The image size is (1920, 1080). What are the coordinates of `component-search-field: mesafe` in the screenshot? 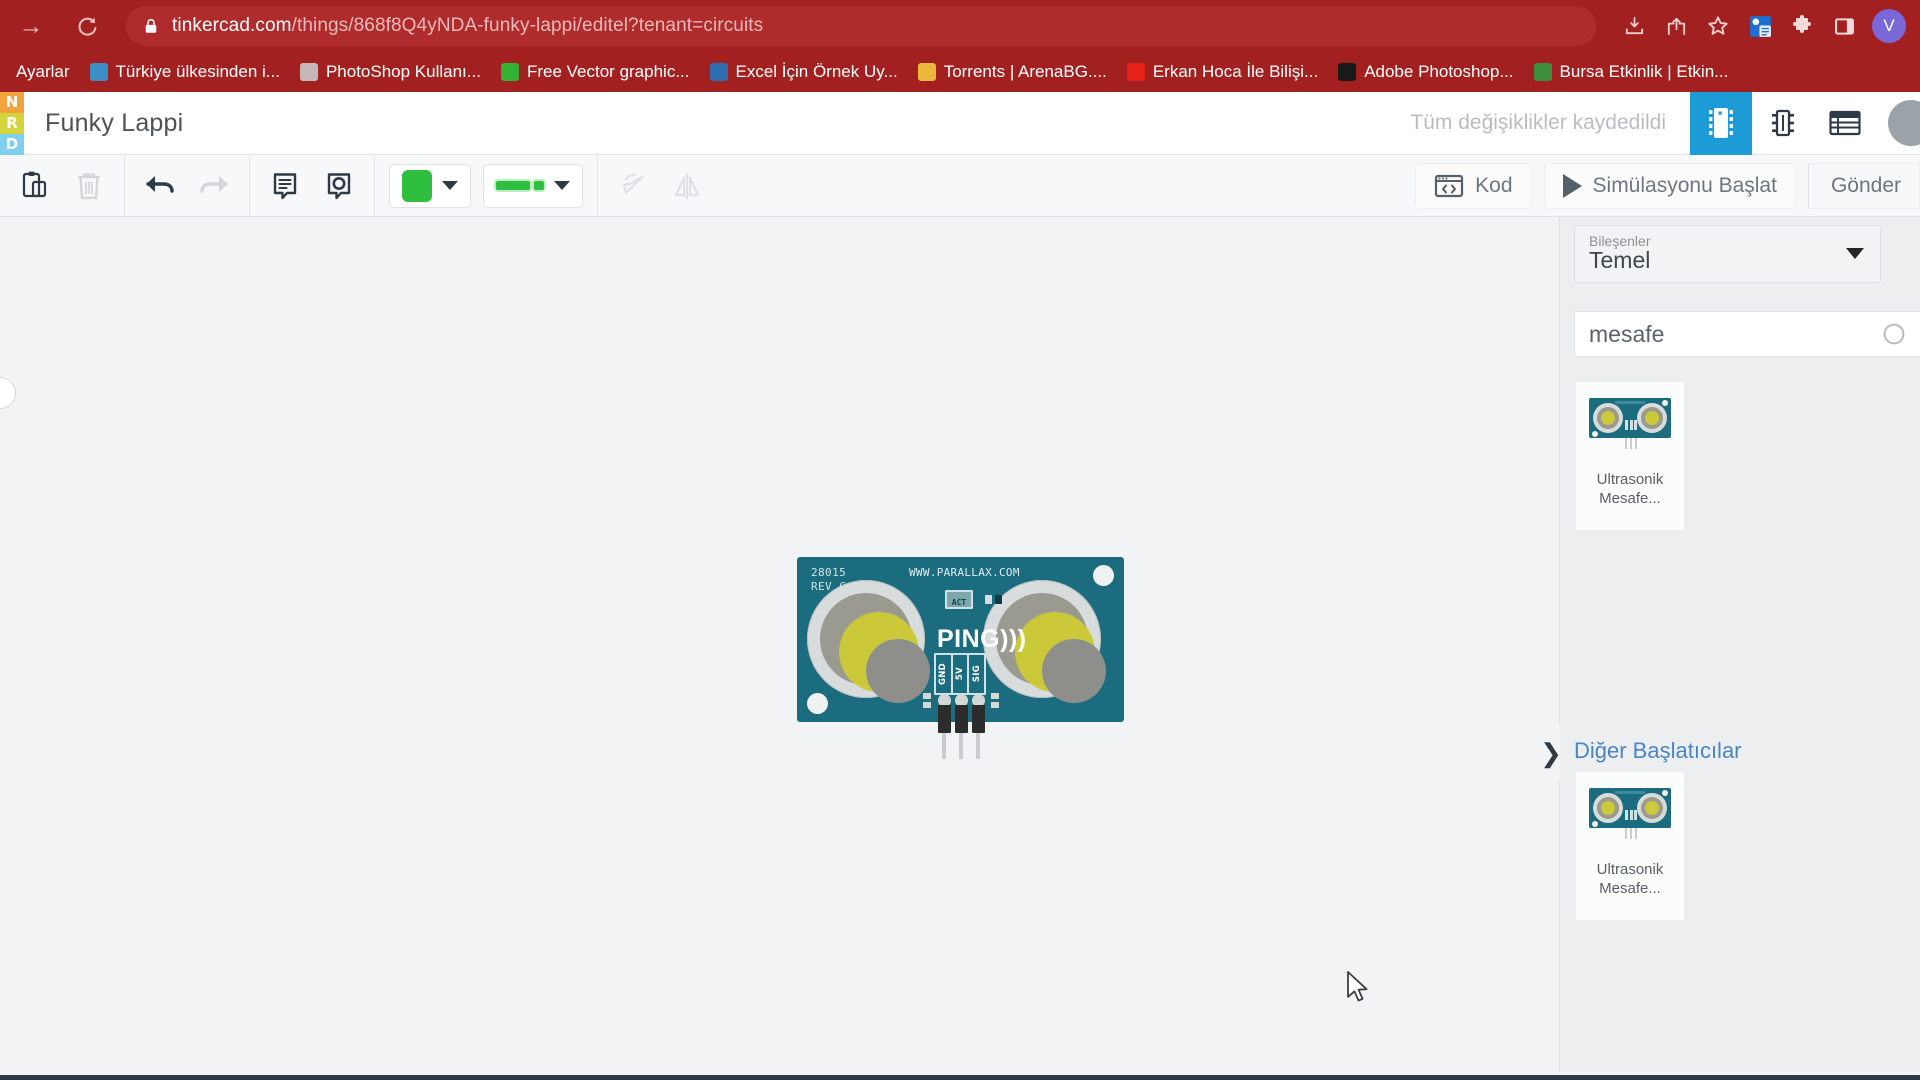 It's located at (1747, 334).